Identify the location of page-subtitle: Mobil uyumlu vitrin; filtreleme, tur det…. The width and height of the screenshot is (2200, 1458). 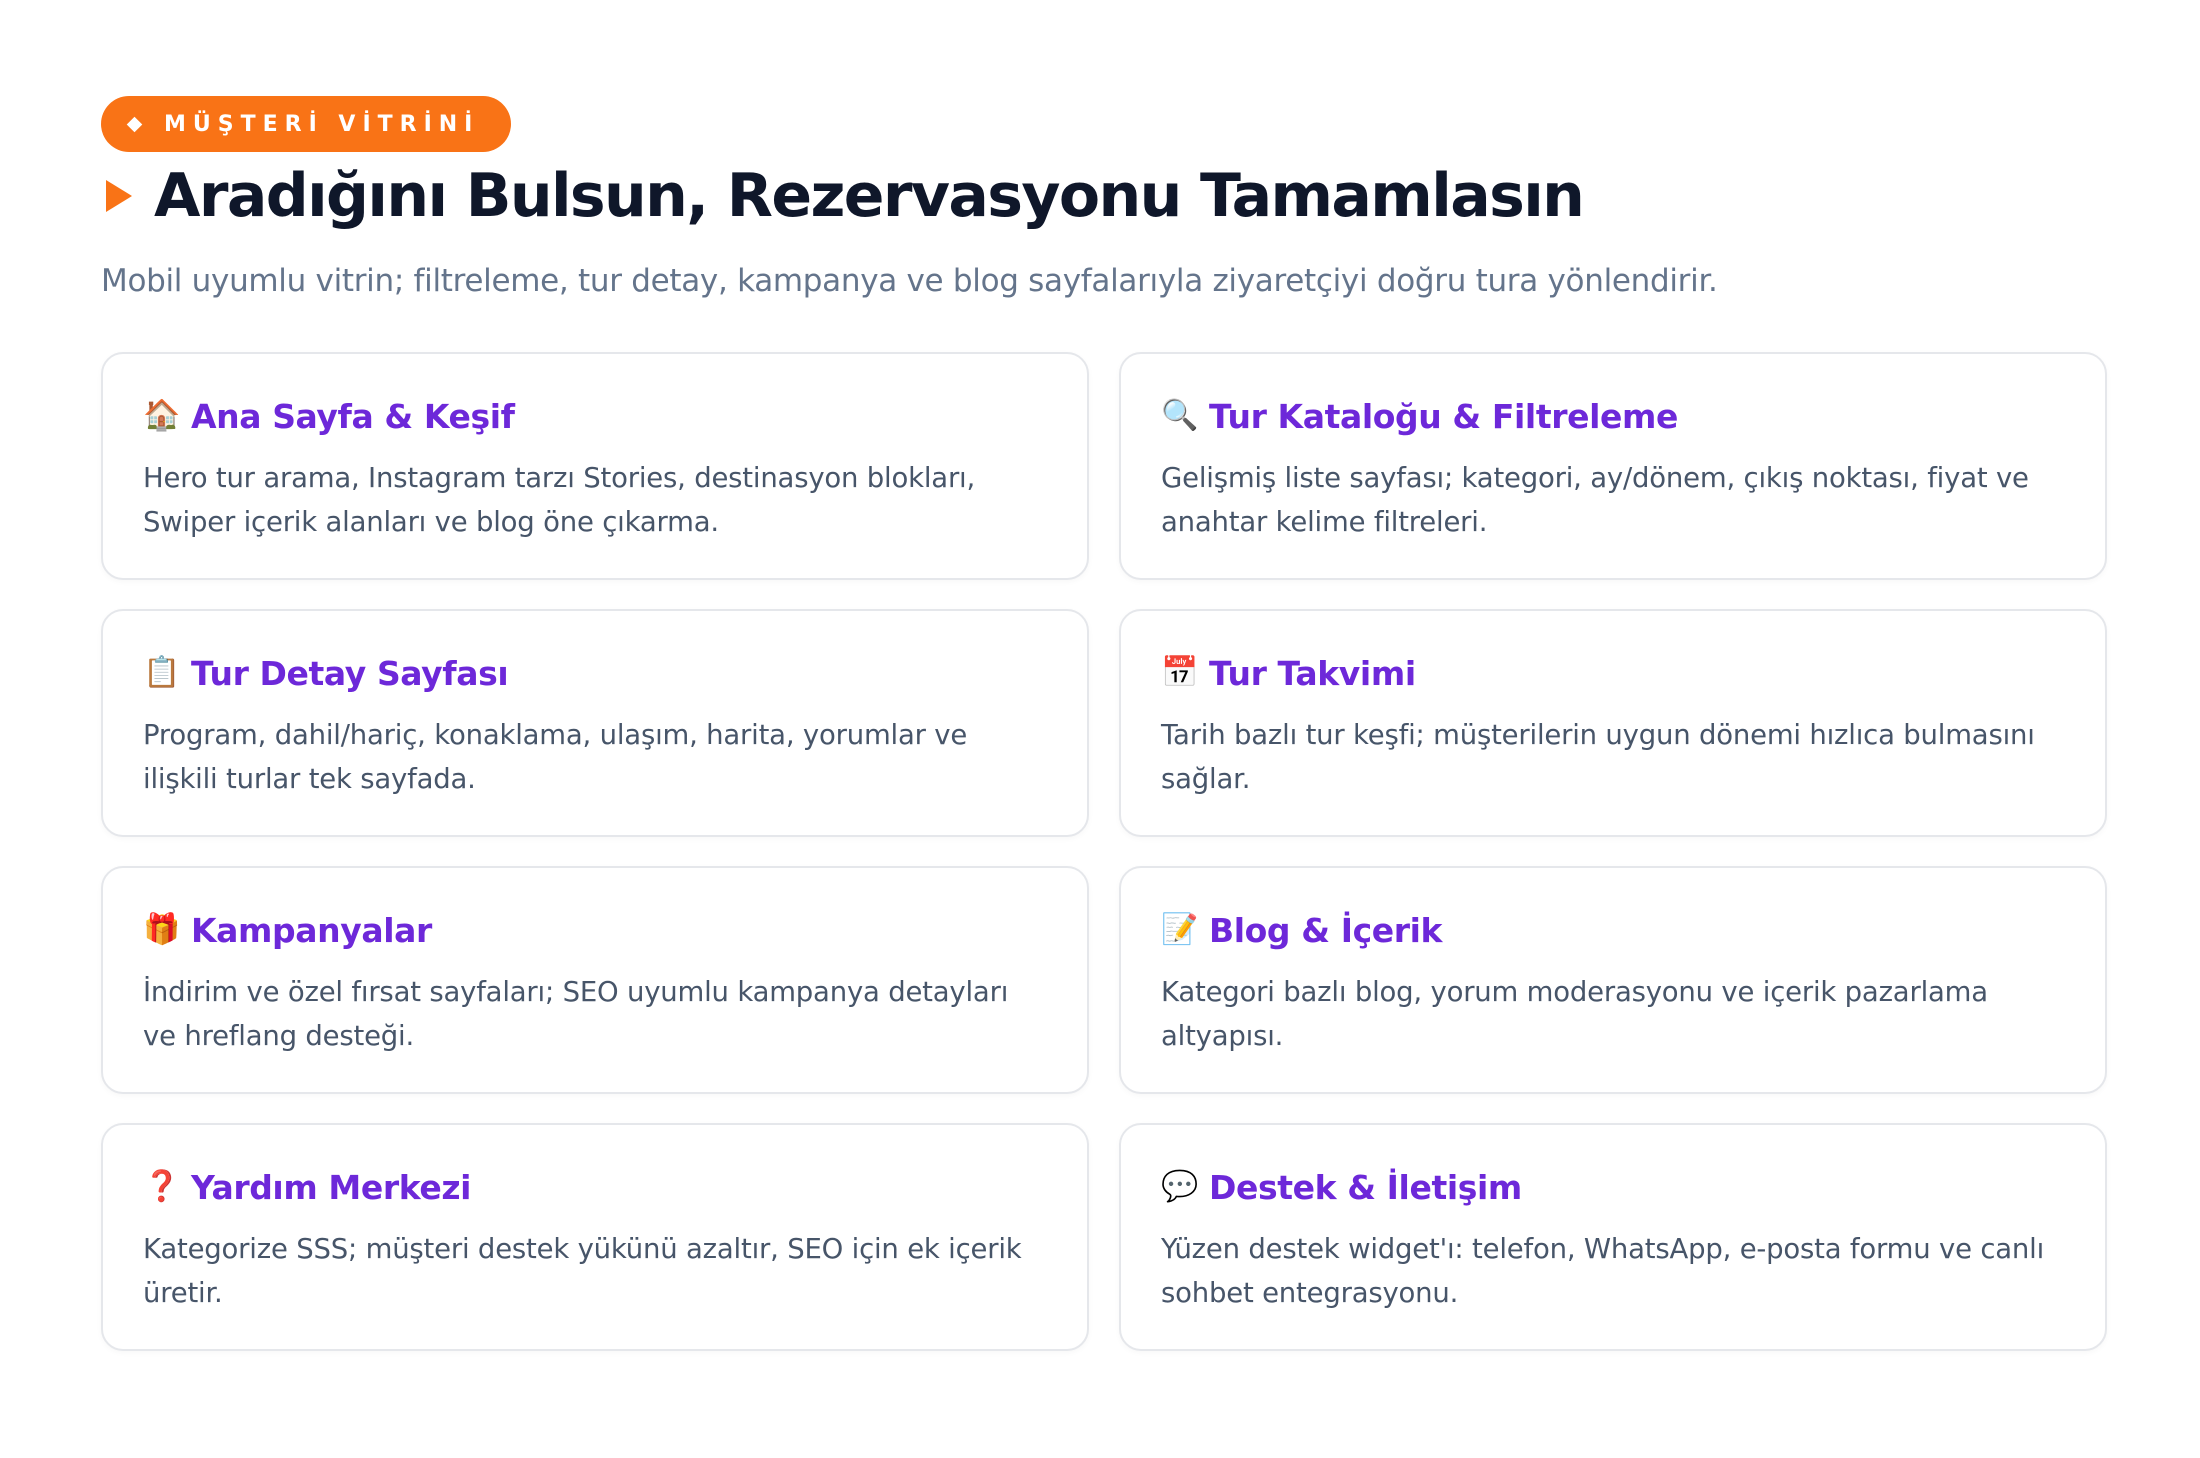
(909, 281).